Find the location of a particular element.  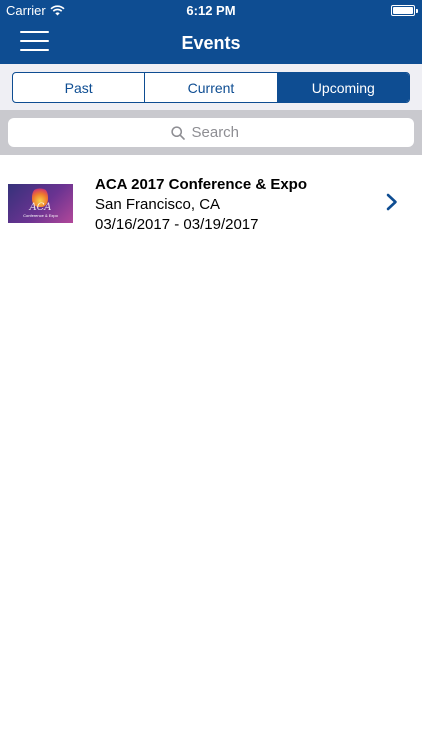

search-bar is located at coordinates (211, 132).